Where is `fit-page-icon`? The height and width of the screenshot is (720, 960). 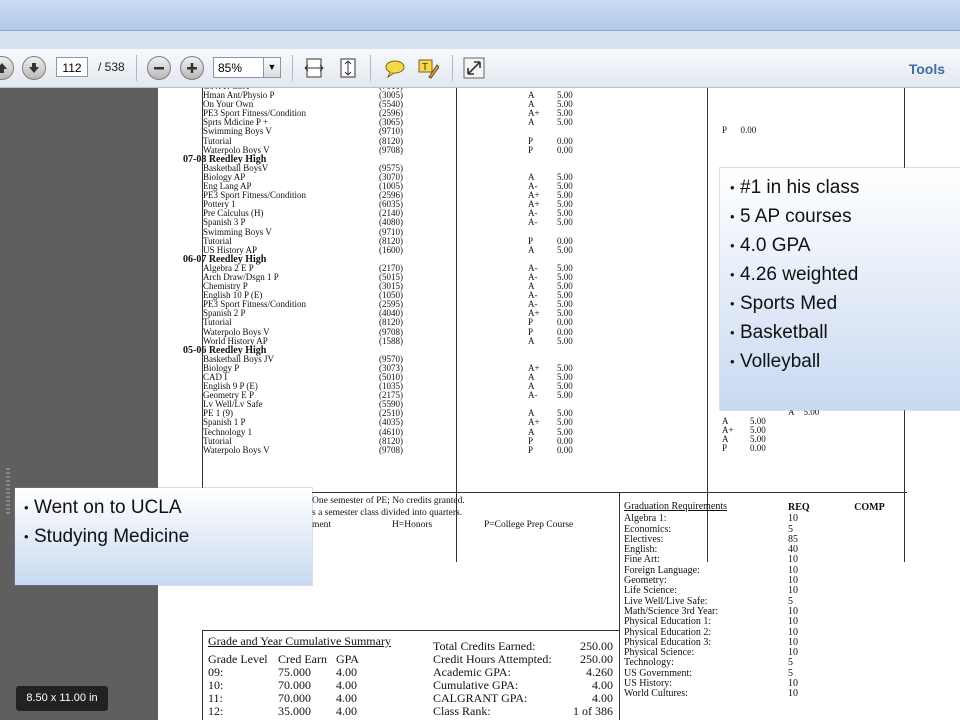
fit-page-icon is located at coordinates (348, 68).